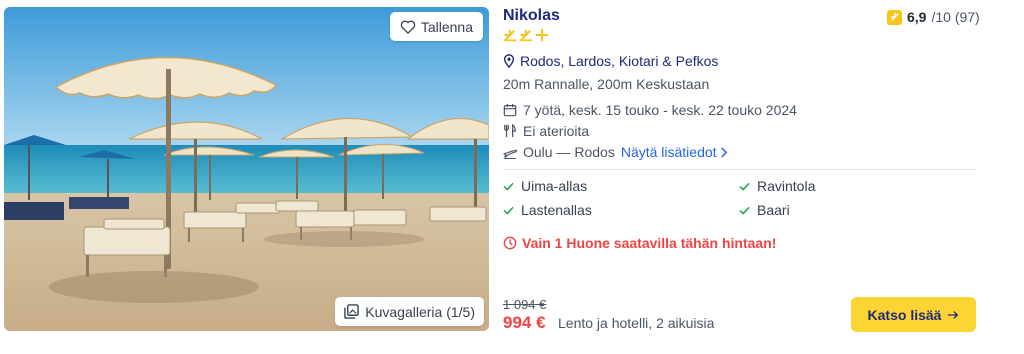  What do you see at coordinates (615, 152) in the screenshot?
I see `flight-info: Oulu — Rodos Näytä lisätiedot` at bounding box center [615, 152].